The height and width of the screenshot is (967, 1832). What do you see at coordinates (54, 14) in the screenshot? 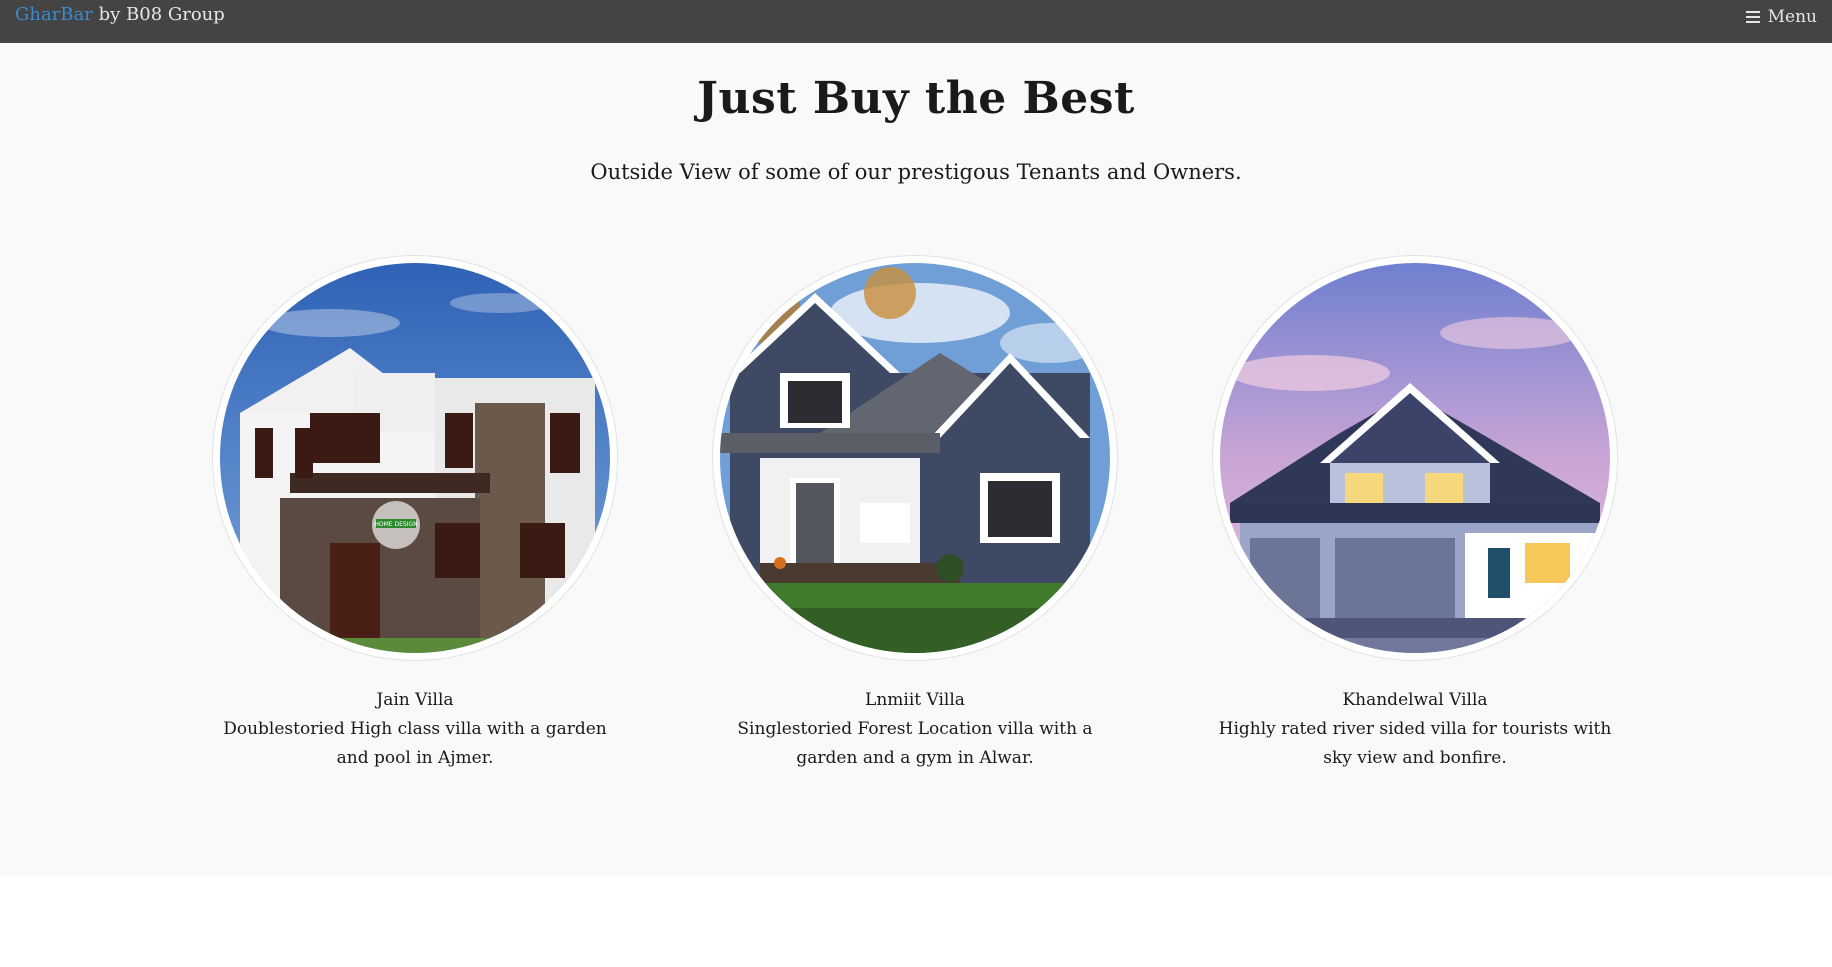
I see `brand-name: GharBar` at bounding box center [54, 14].